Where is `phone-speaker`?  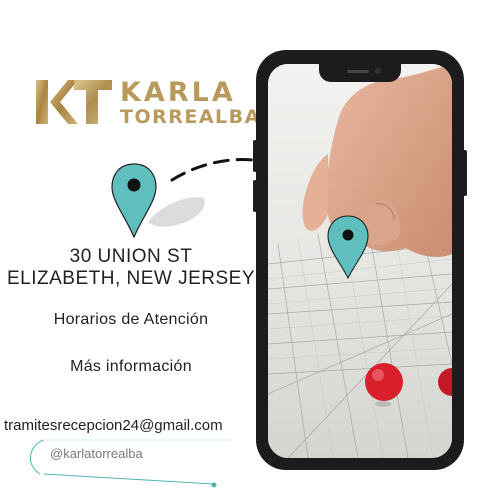
phone-speaker is located at coordinates (358, 71).